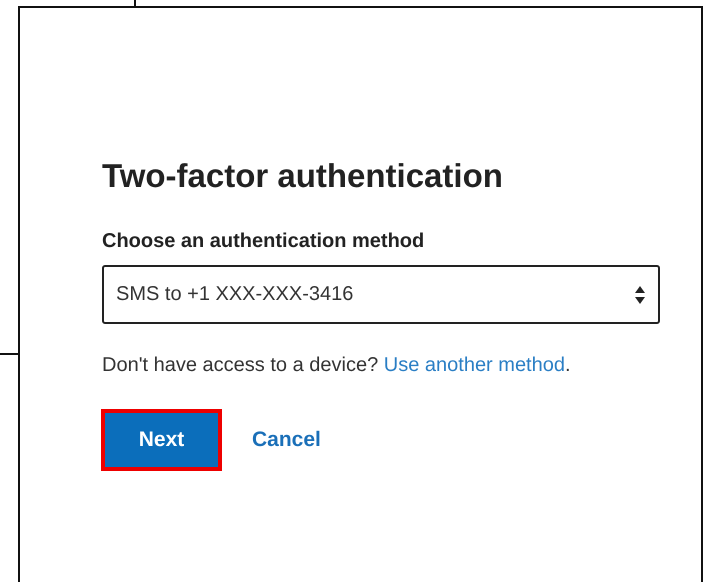 Image resolution: width=714 pixels, height=582 pixels. What do you see at coordinates (303, 176) in the screenshot?
I see `dialog-title: Two-factor authentication` at bounding box center [303, 176].